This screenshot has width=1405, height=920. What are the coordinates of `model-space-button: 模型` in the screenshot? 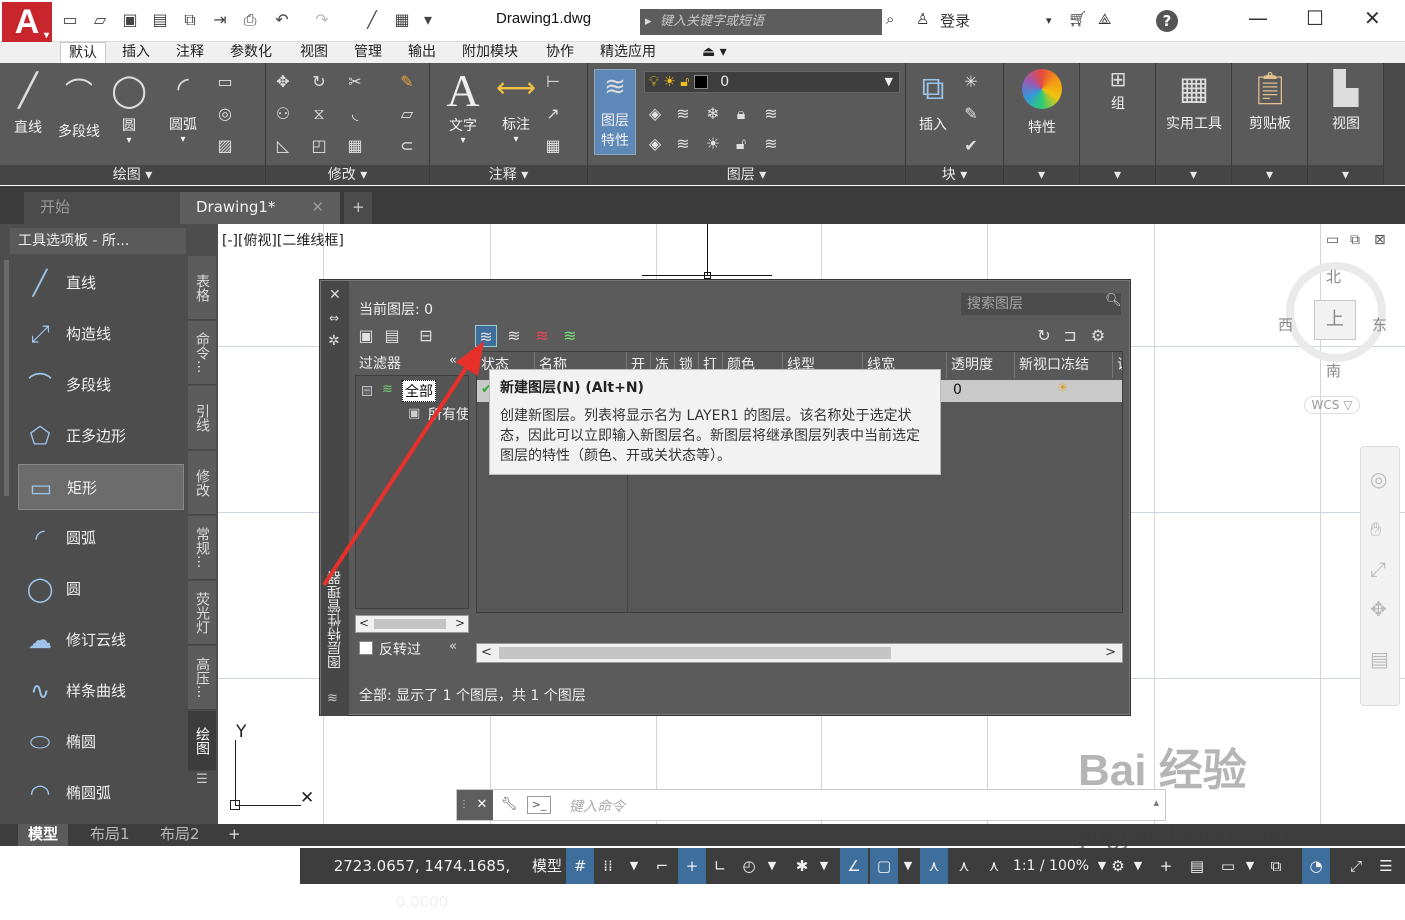 It's located at (547, 866).